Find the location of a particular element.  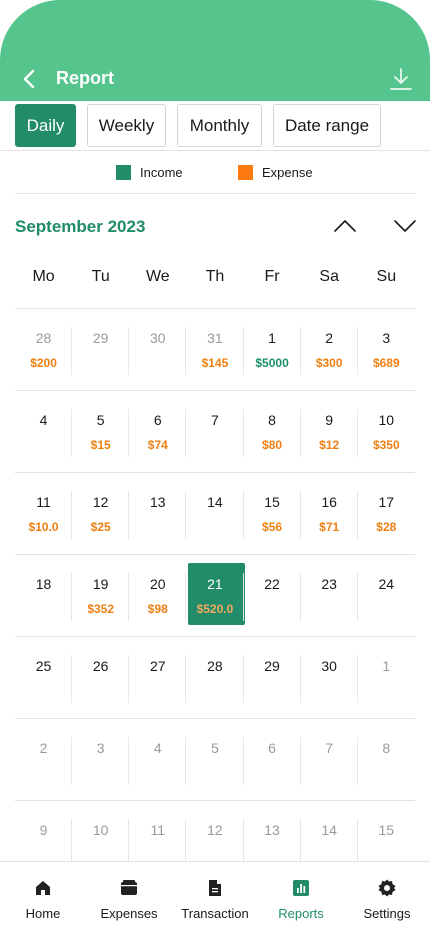

week-row: 4 5 $15 6 $74 7 8 $80 9 $12 10 $350 is located at coordinates (215, 432).